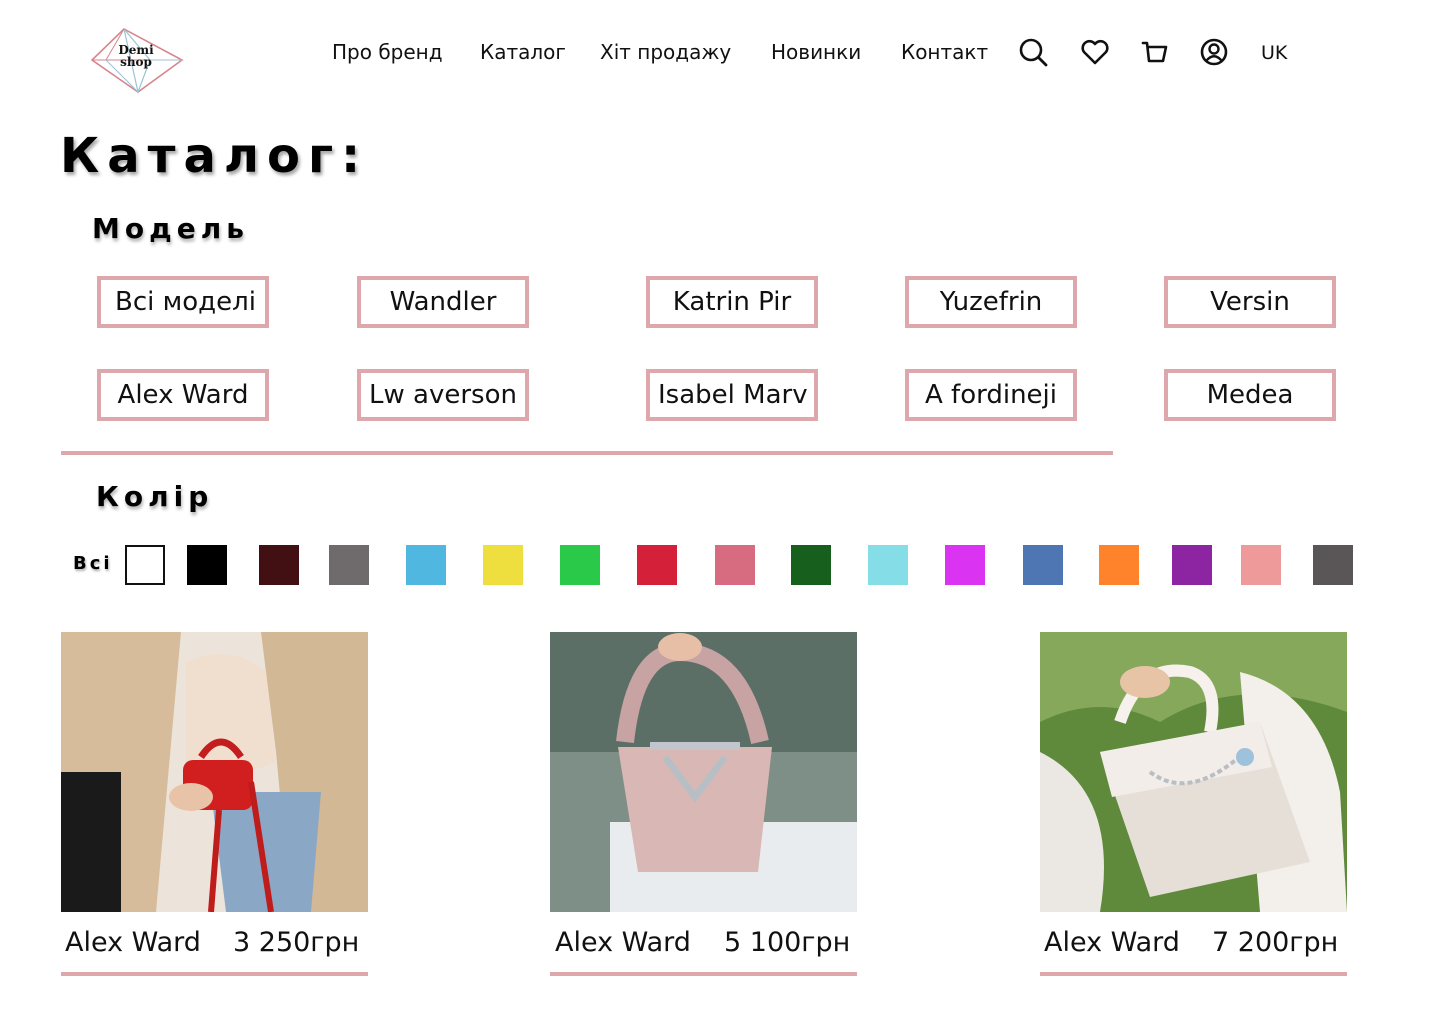 The width and height of the screenshot is (1450, 1015). I want to click on model-button-lw-averson: Lw averson, so click(443, 395).